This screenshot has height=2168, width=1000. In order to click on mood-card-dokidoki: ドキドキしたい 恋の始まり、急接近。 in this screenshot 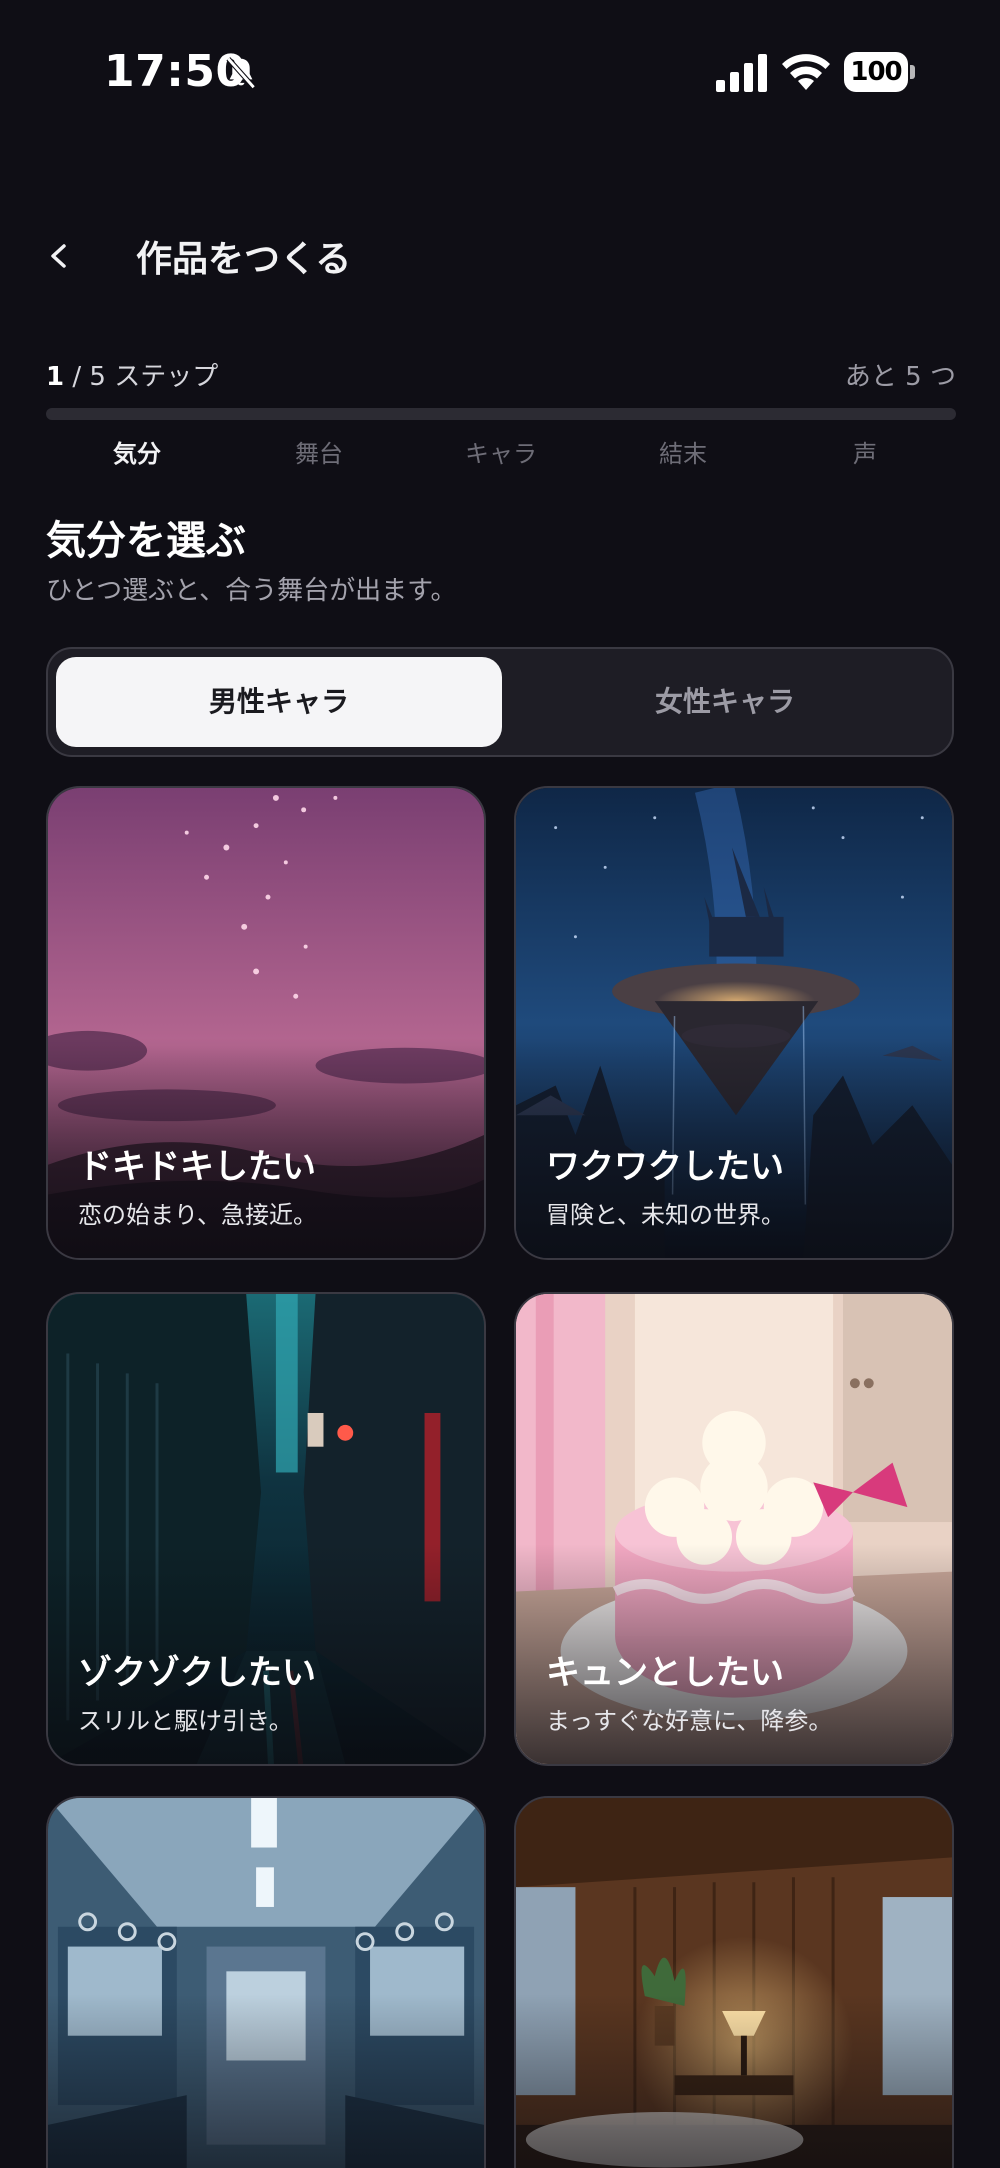, I will do `click(266, 1023)`.